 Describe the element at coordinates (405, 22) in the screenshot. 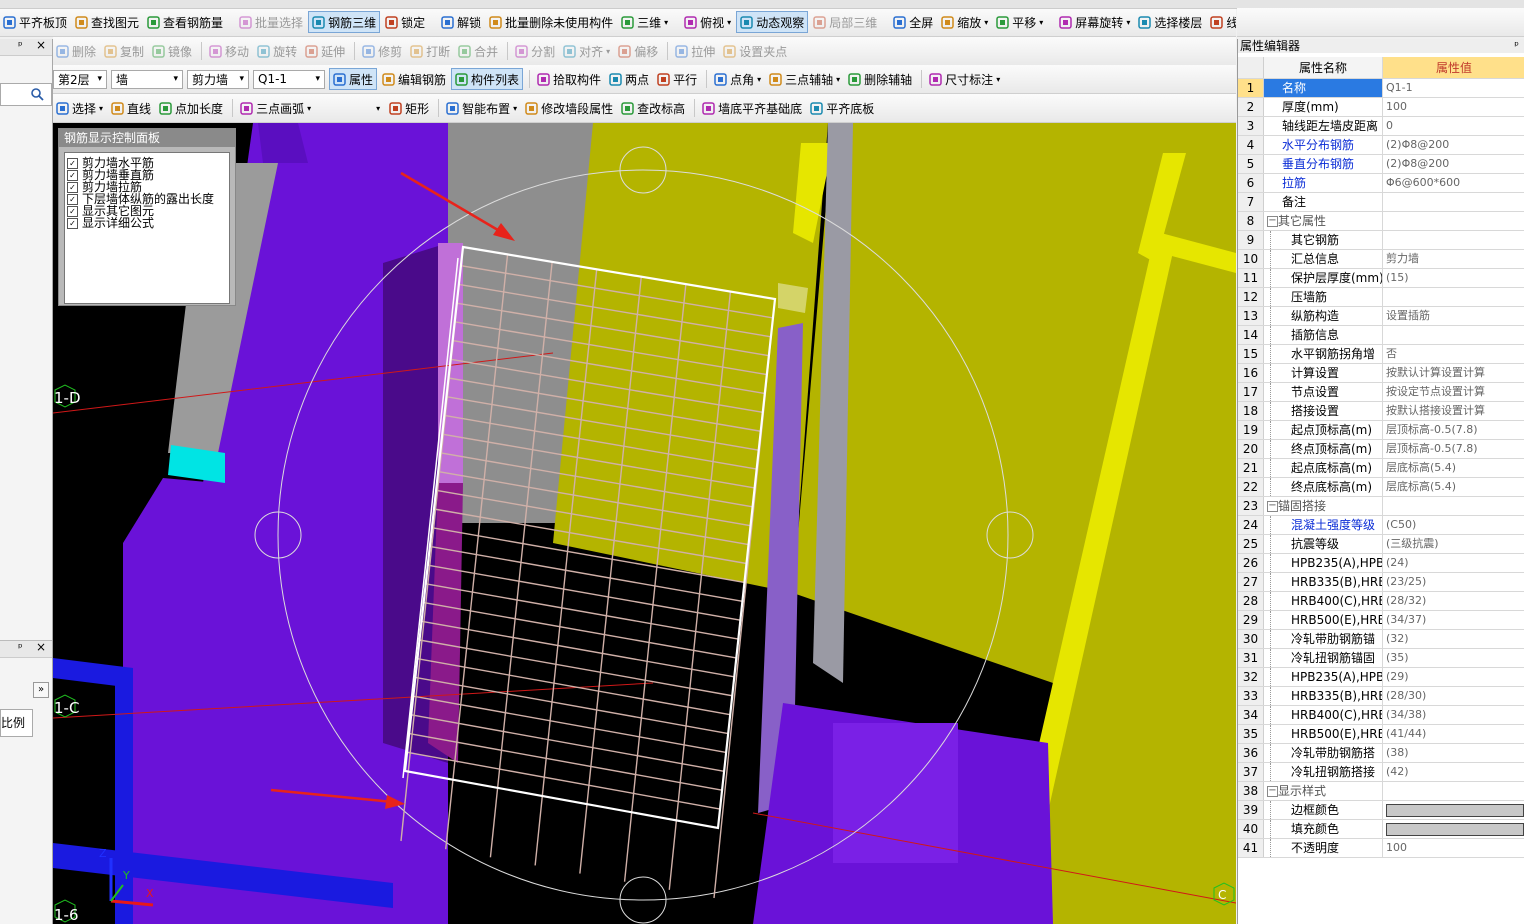

I see `lock-button: 锁定` at that location.